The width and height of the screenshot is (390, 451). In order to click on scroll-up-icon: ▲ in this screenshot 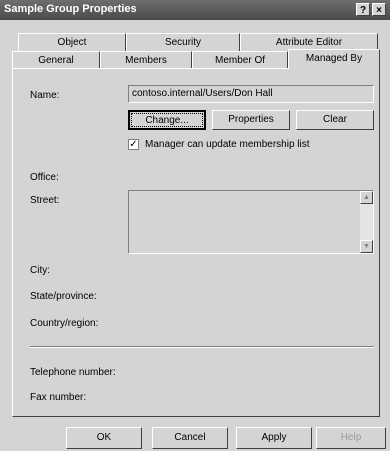, I will do `click(366, 197)`.